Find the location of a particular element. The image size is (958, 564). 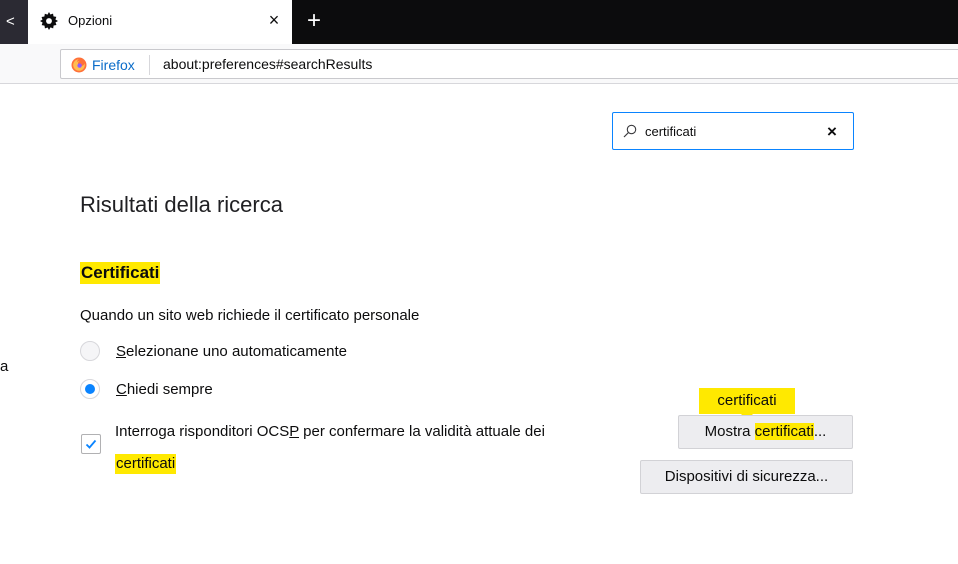

identity-box: Firefox is located at coordinates (103, 65).